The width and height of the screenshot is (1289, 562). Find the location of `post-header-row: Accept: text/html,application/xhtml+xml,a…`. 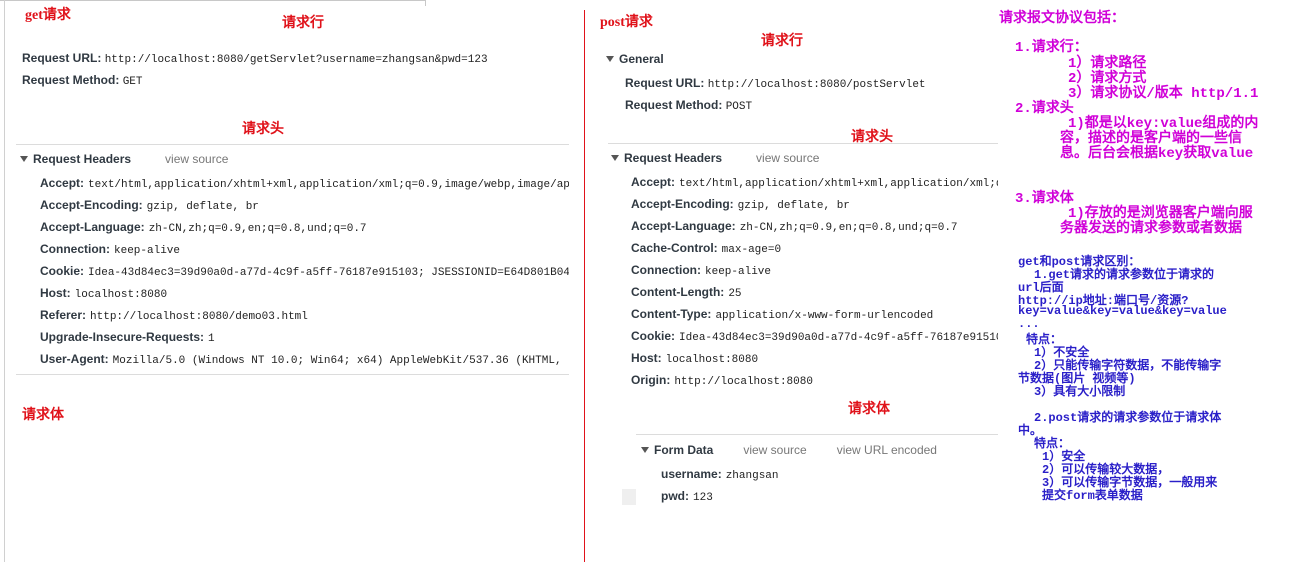

post-header-row: Accept: text/html,application/xhtml+xml,a… is located at coordinates (814, 182).